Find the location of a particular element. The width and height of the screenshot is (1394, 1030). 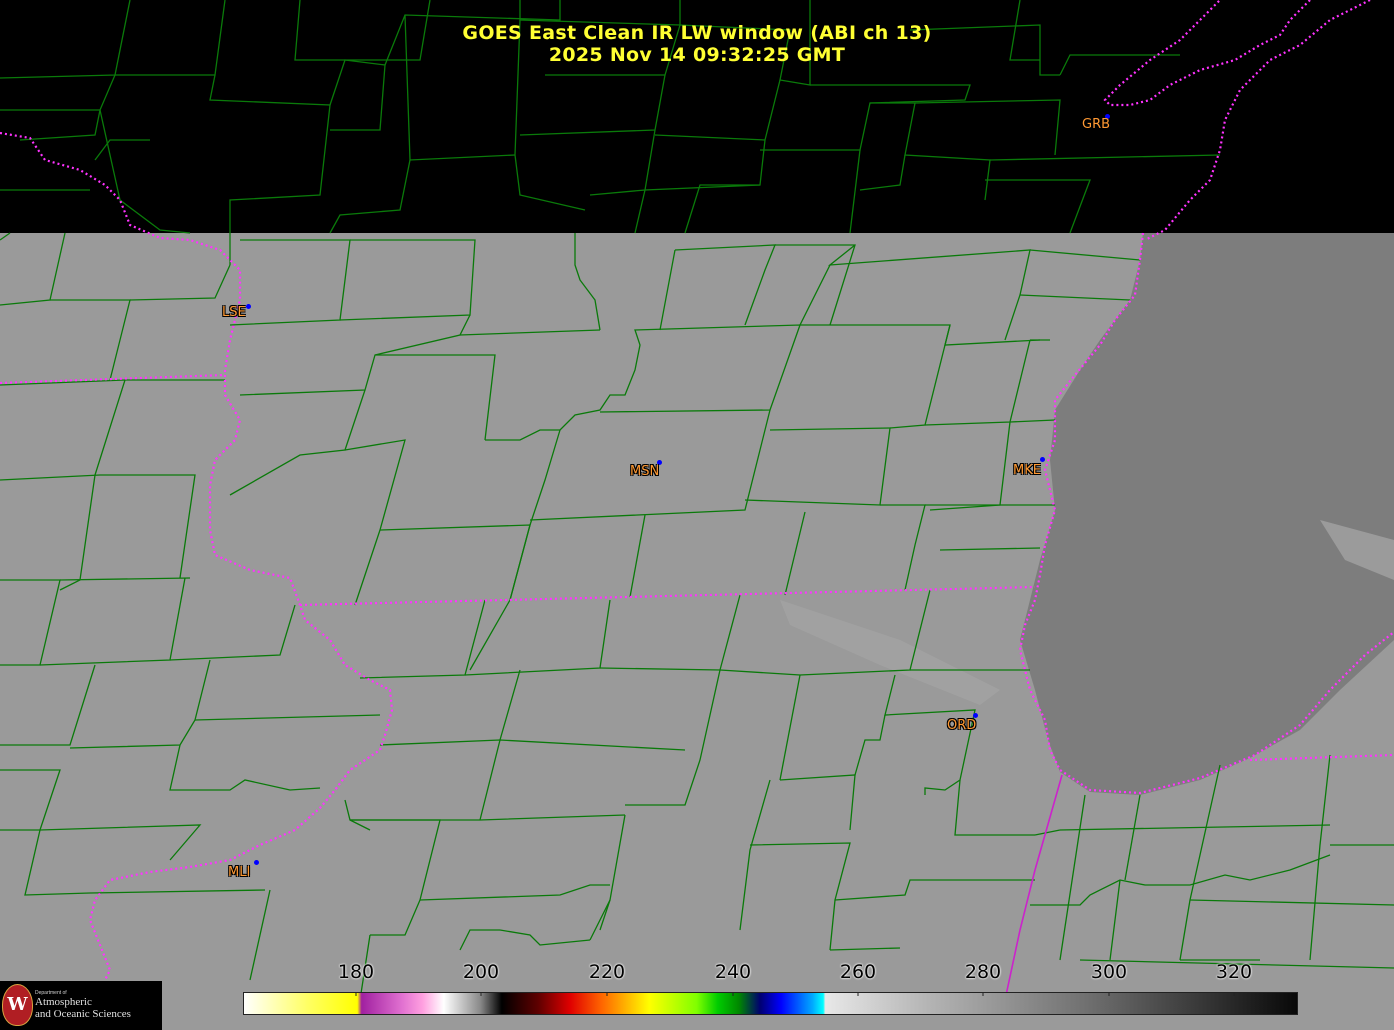

station-label-ord: ORD is located at coordinates (962, 725).